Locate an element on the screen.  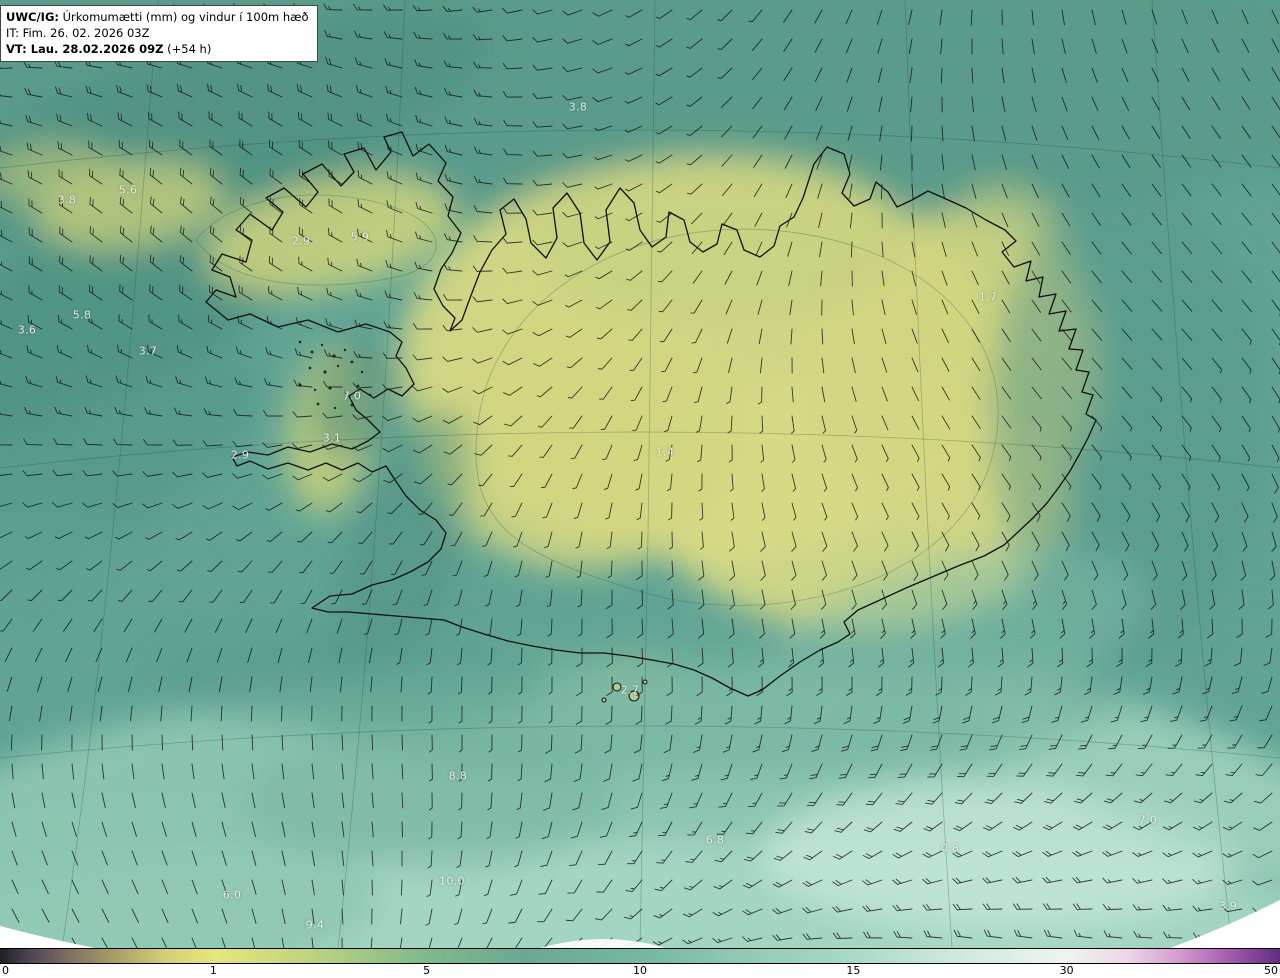
colorbar-tick-label: 50 is located at coordinates (1271, 970).